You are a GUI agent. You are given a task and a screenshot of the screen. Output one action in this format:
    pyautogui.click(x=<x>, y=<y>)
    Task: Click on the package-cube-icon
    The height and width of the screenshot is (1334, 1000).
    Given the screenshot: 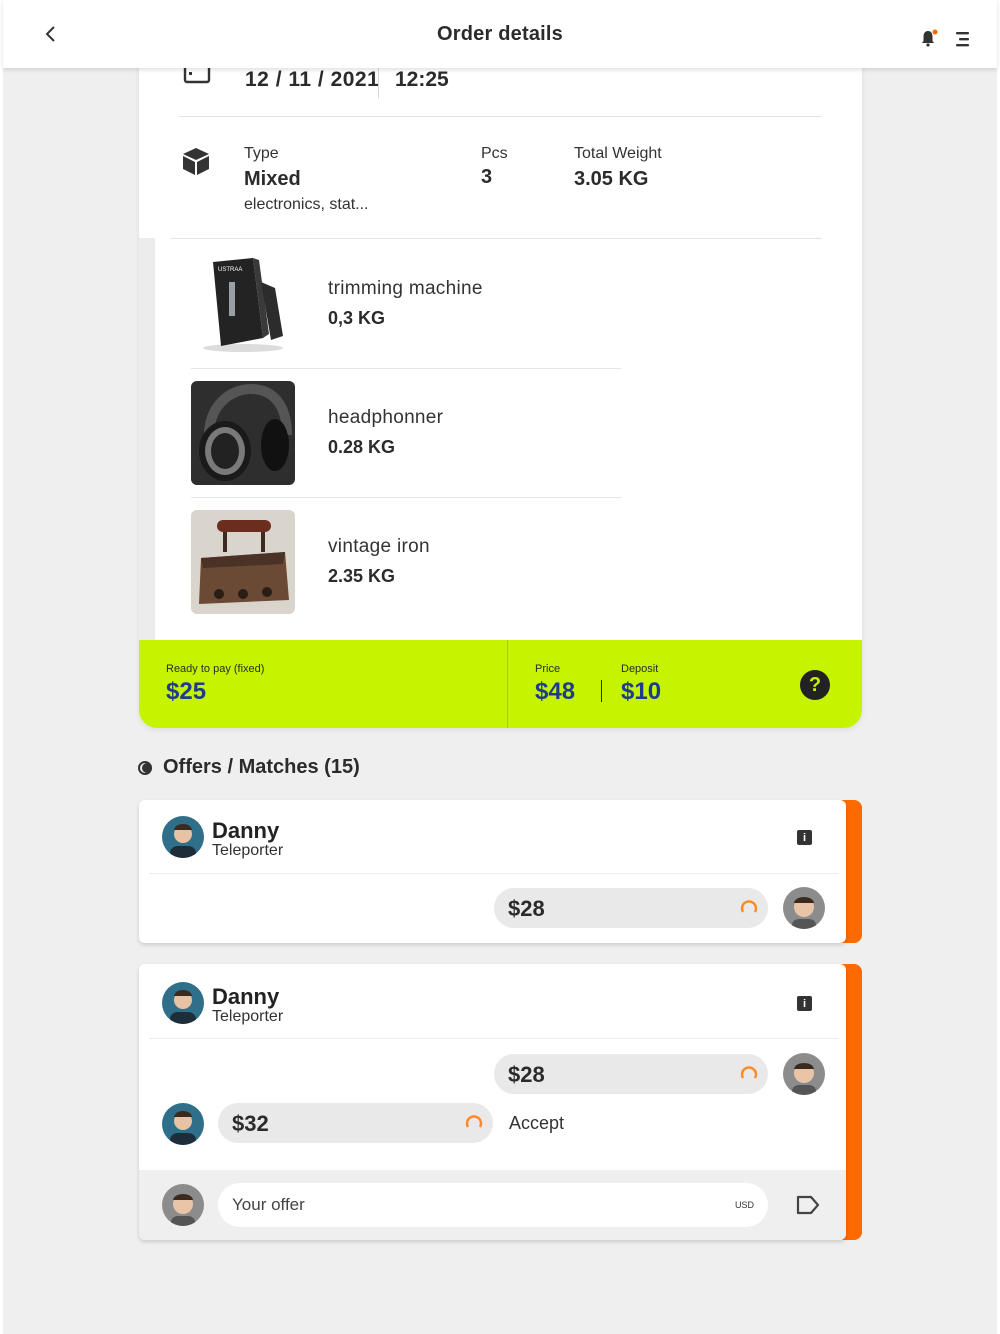 What is the action you would take?
    pyautogui.click(x=196, y=161)
    